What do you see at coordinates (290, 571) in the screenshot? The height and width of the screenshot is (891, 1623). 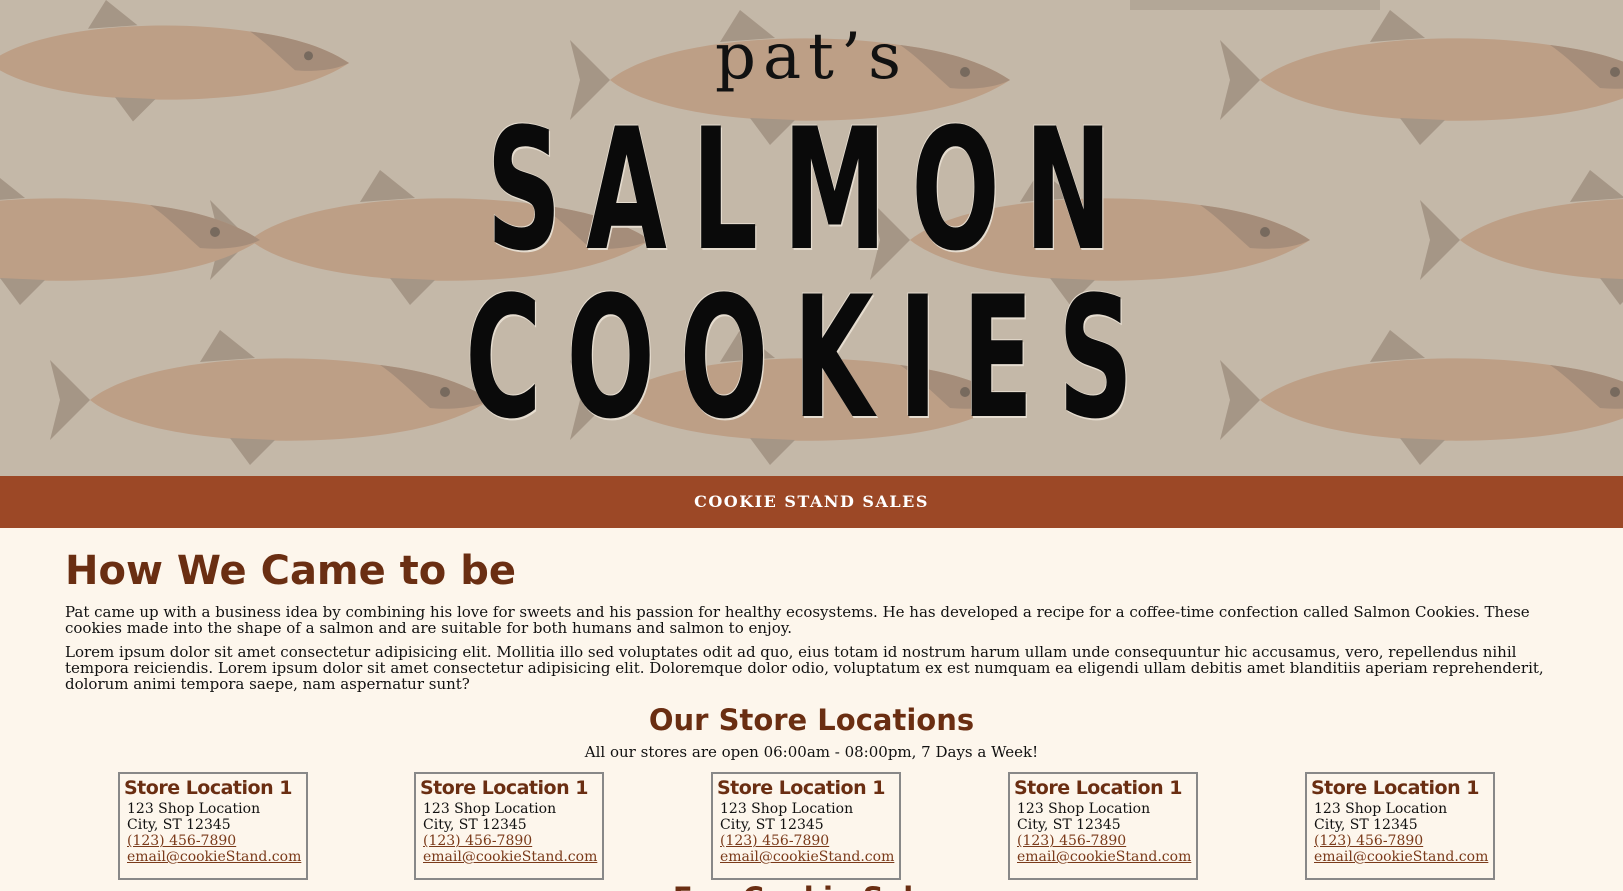 I see `about-title: How We Came to be` at bounding box center [290, 571].